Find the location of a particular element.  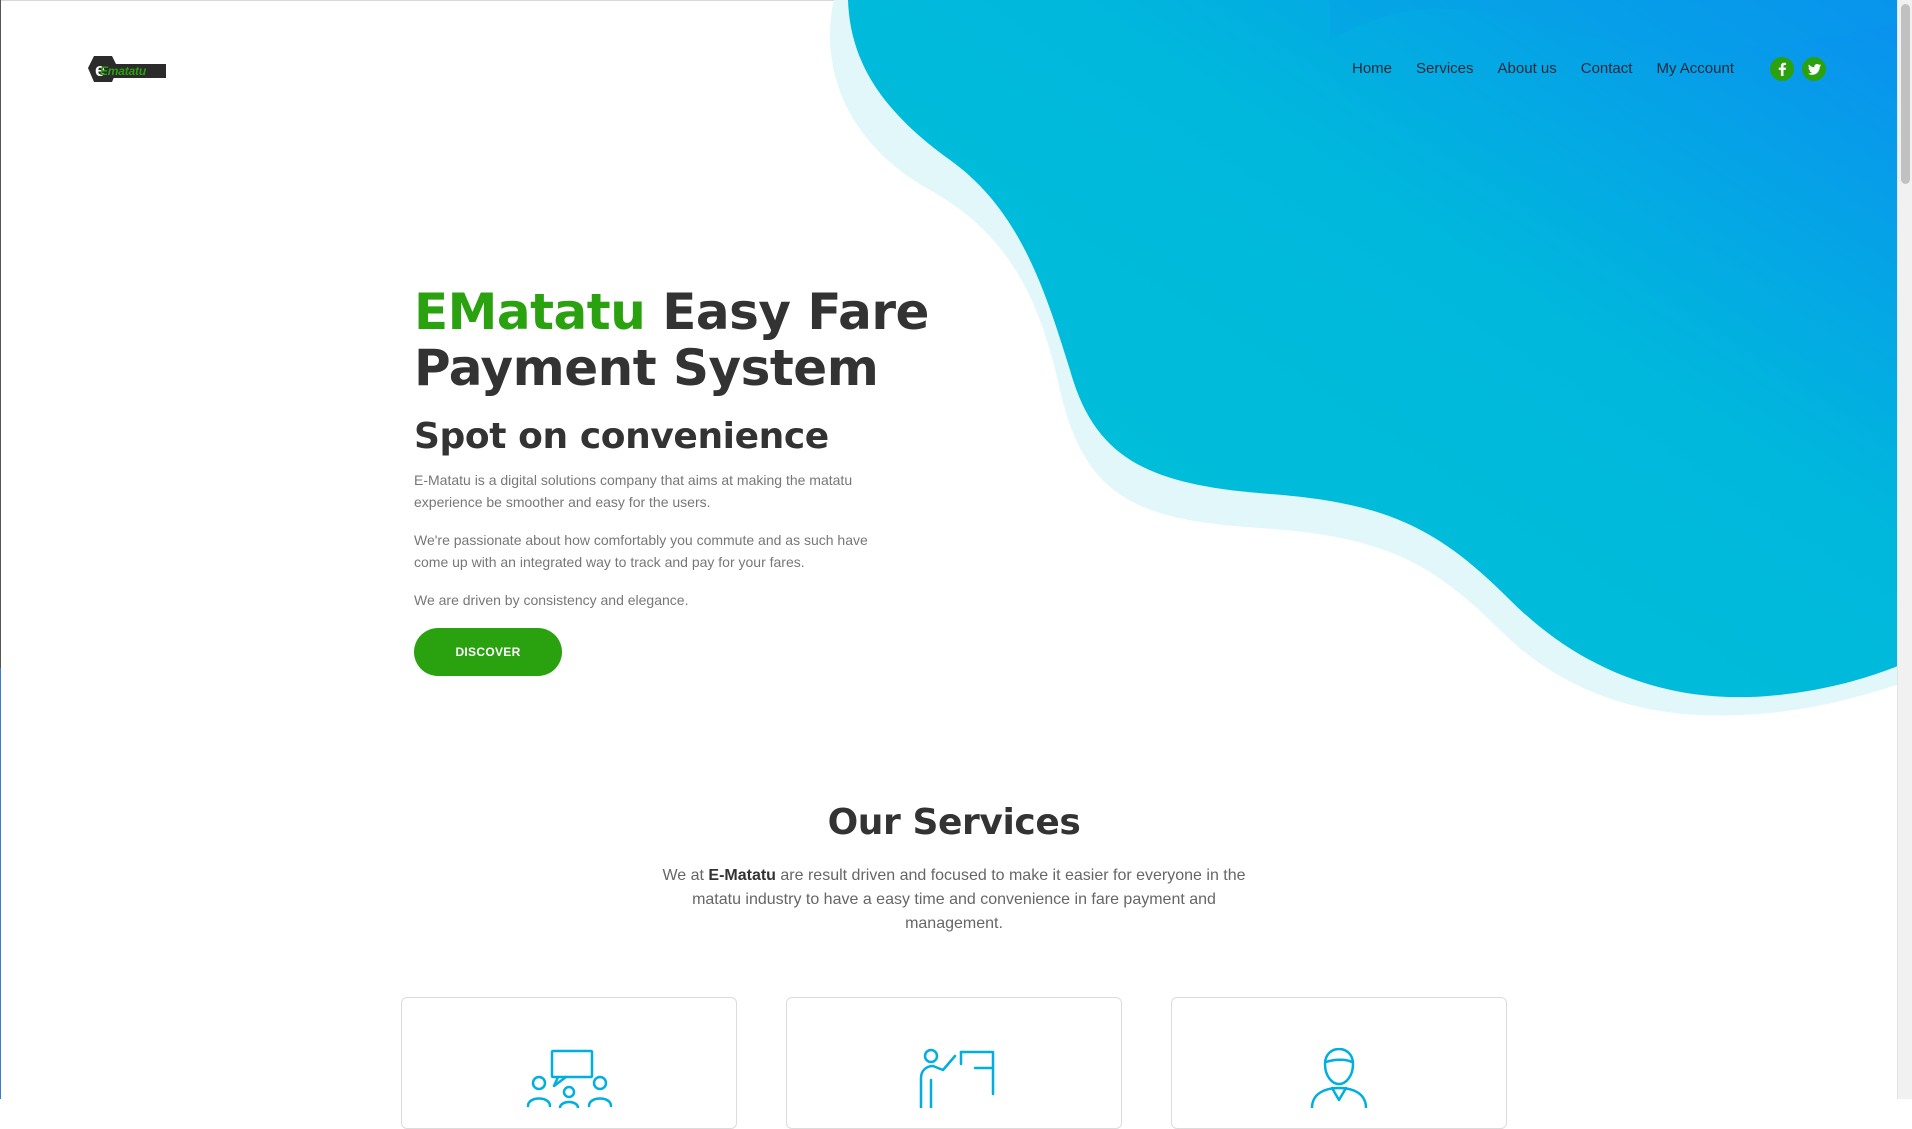

social-links is located at coordinates (1798, 69).